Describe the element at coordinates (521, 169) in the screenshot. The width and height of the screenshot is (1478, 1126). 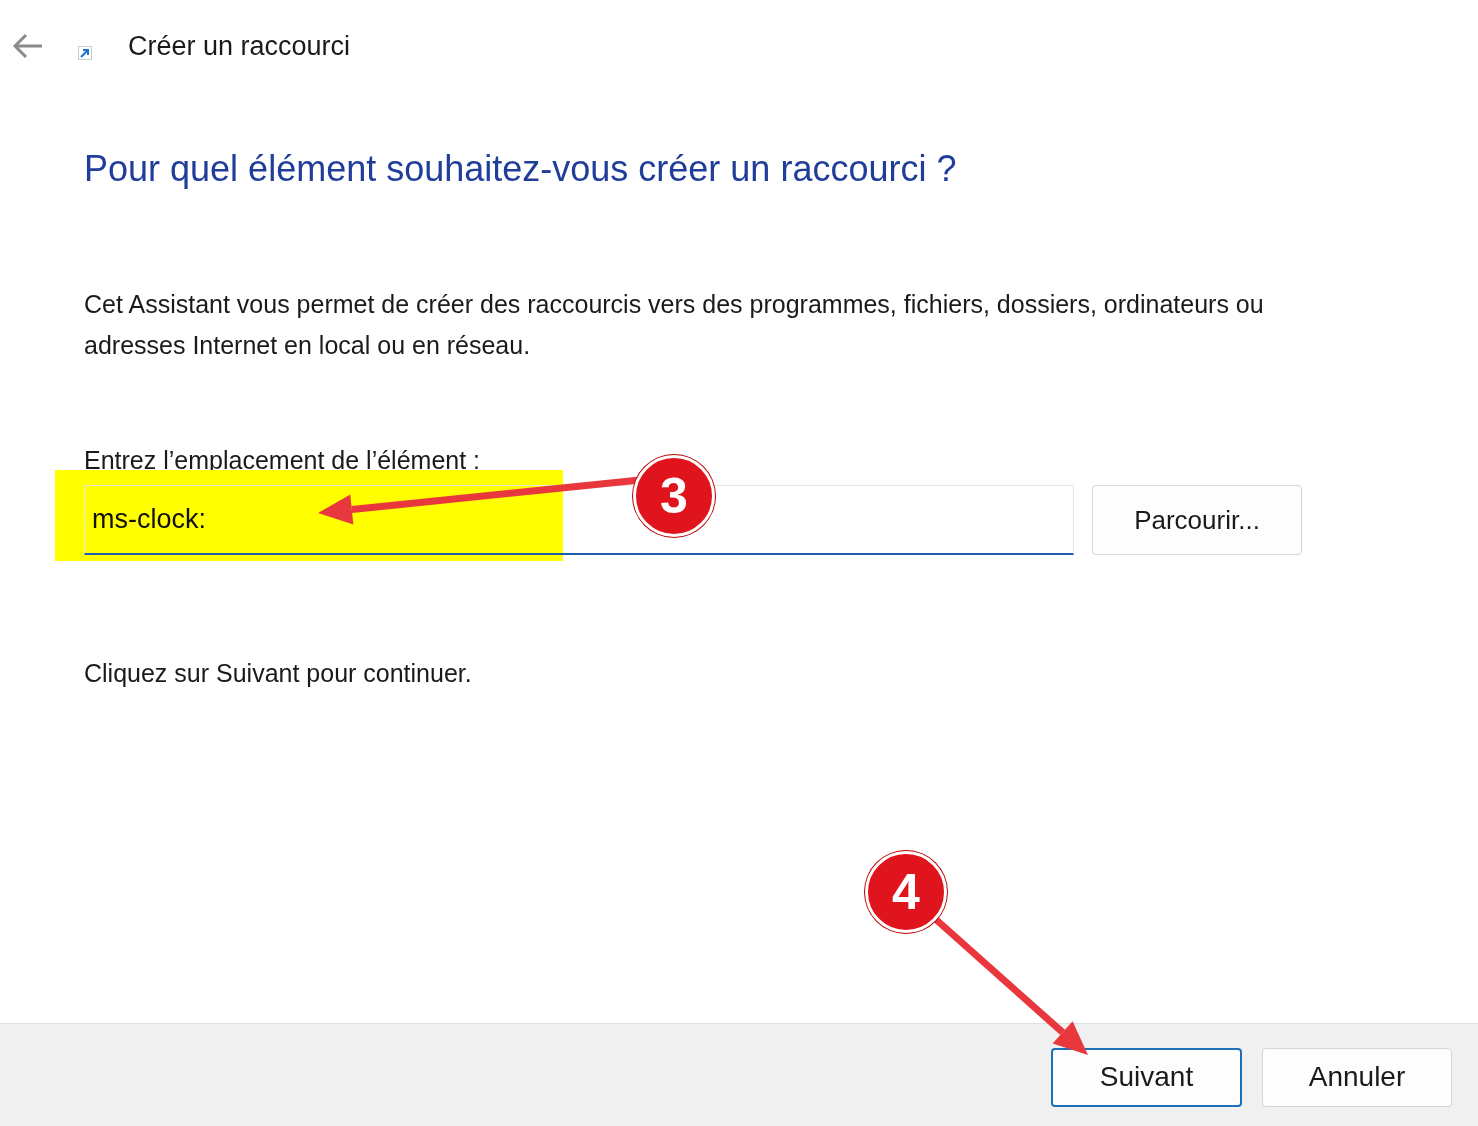
I see `wizard-heading: Pour quel élément souhaitez-vous créer un raccourci ?` at that location.